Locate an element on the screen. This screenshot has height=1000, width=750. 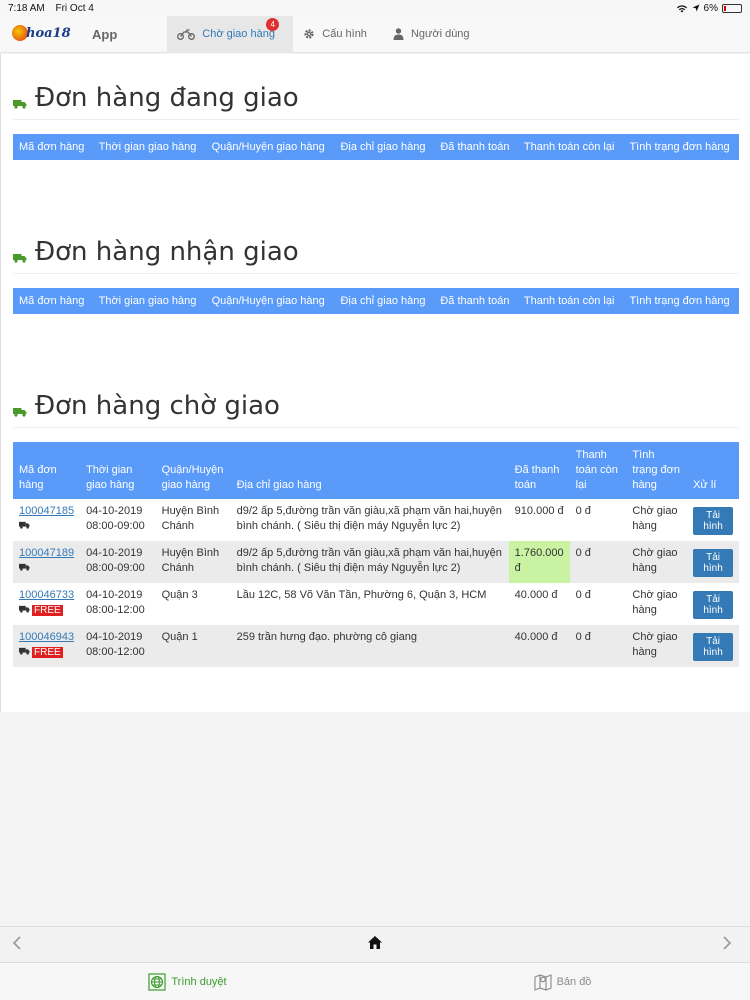
notification-badge: 4 is located at coordinates (273, 24).